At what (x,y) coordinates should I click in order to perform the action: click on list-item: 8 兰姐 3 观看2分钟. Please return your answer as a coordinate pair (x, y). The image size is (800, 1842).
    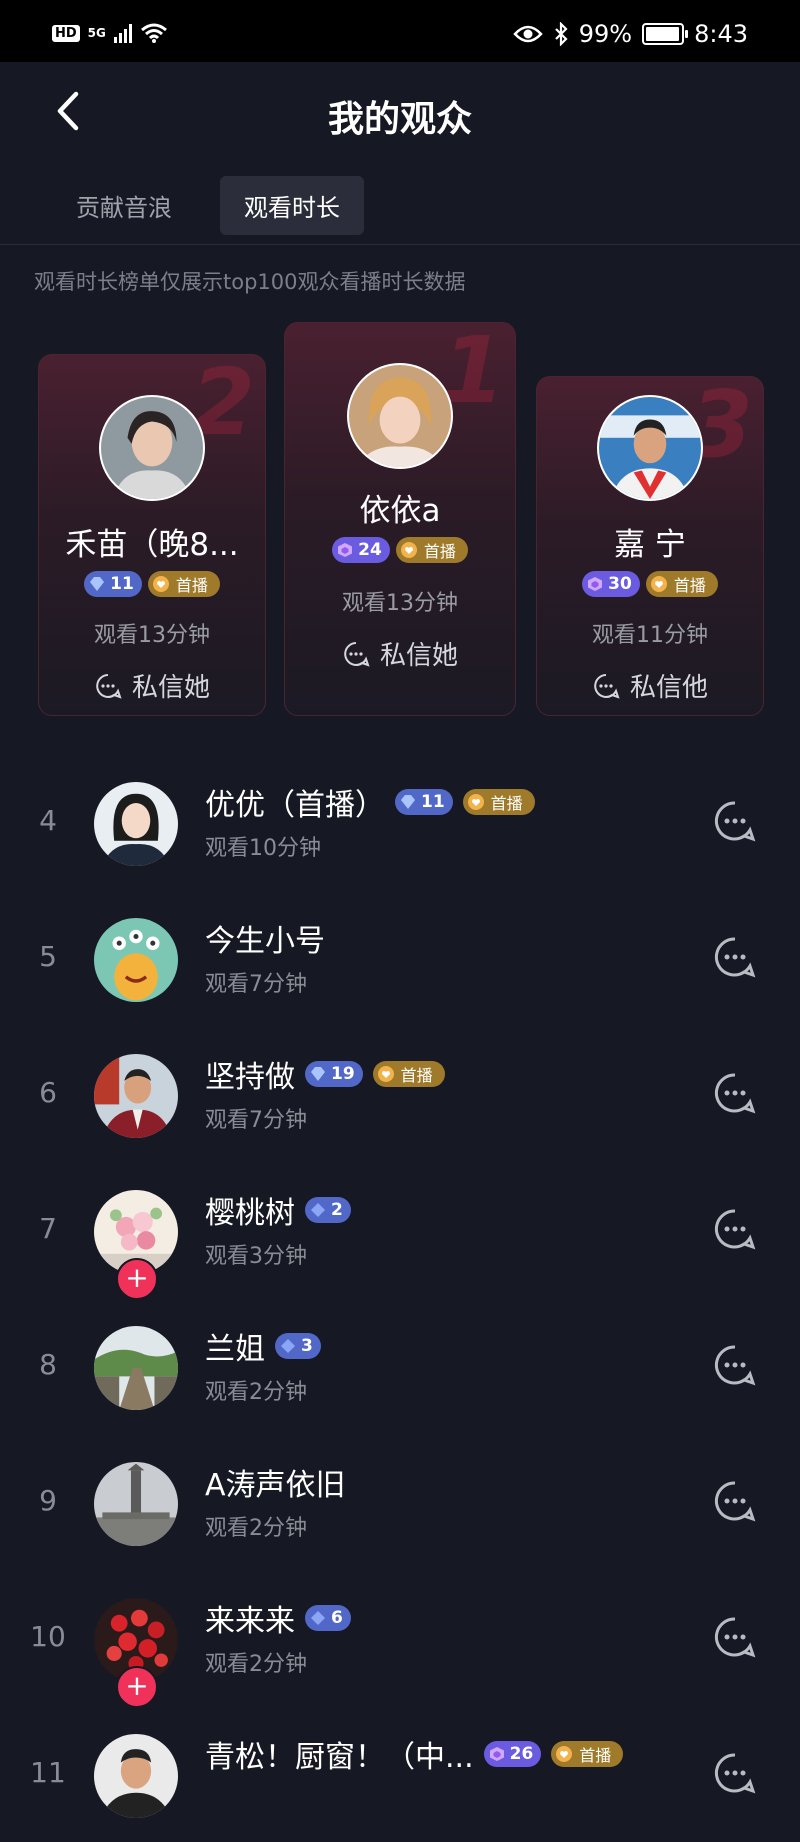
    Looking at the image, I should click on (400, 1366).